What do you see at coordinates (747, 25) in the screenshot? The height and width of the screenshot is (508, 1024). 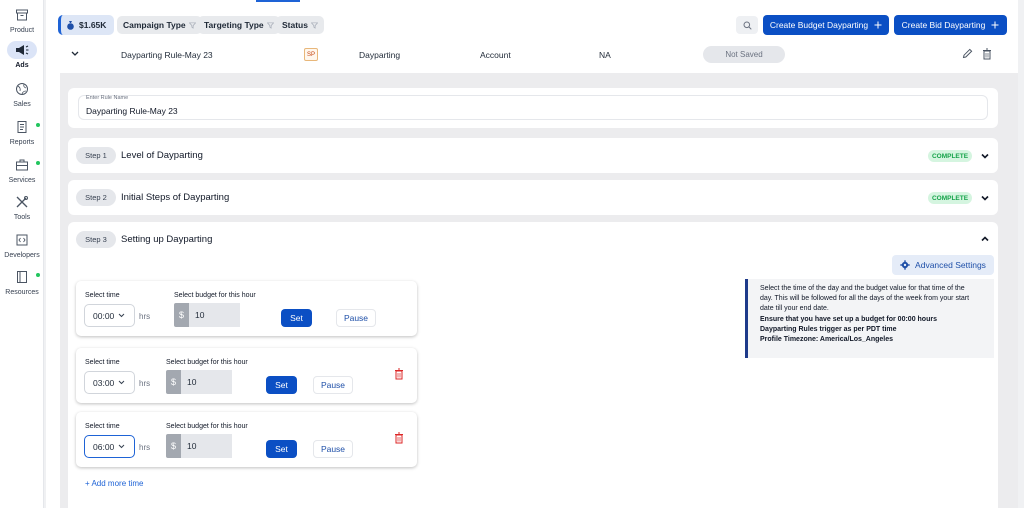 I see `search-button` at bounding box center [747, 25].